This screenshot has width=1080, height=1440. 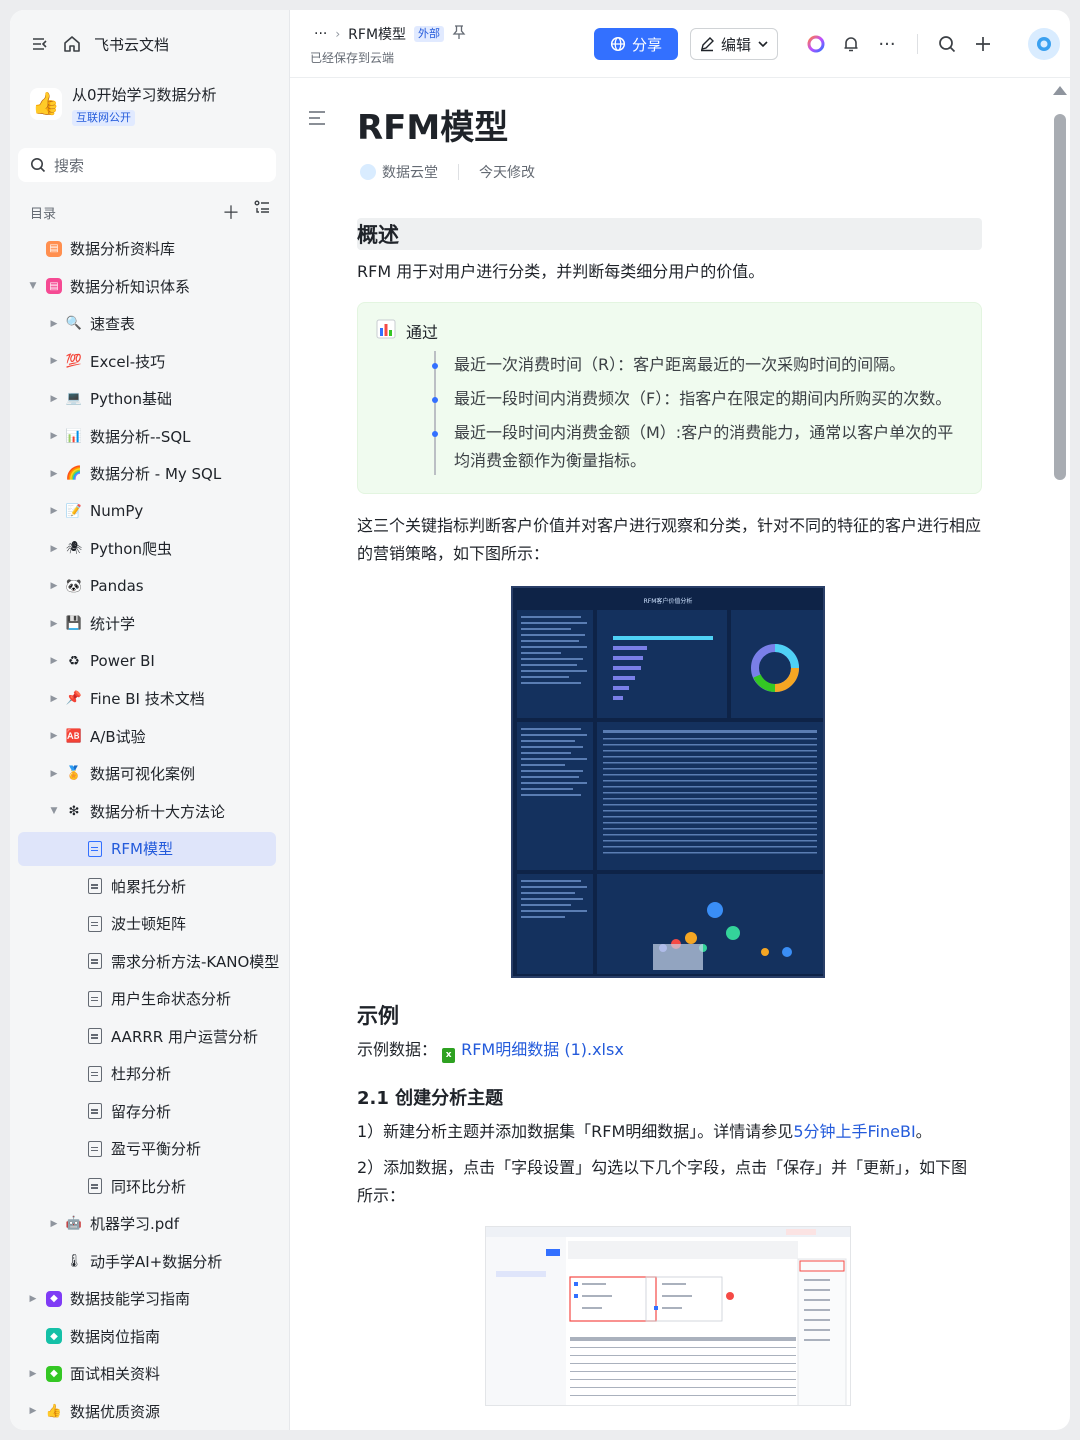 What do you see at coordinates (317, 120) in the screenshot?
I see `outline-toggle-icon` at bounding box center [317, 120].